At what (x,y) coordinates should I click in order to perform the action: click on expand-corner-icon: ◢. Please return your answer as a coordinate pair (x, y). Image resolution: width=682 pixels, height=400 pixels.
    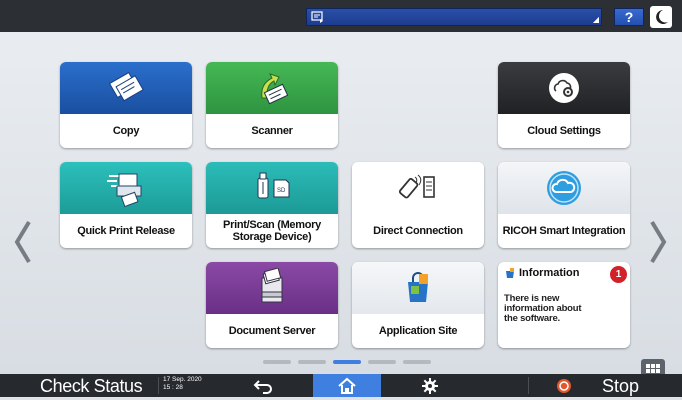
    Looking at the image, I should click on (595, 19).